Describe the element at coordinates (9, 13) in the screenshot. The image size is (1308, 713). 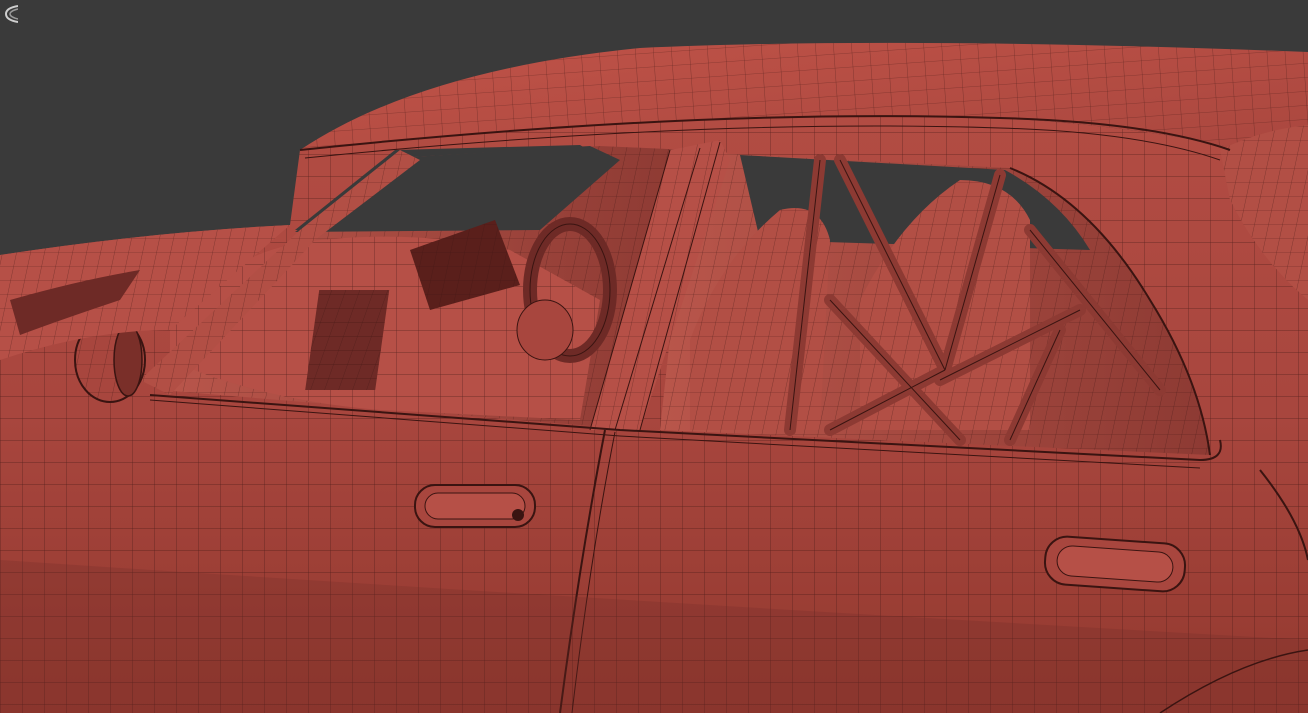
I see `view-gizmo-icon` at that location.